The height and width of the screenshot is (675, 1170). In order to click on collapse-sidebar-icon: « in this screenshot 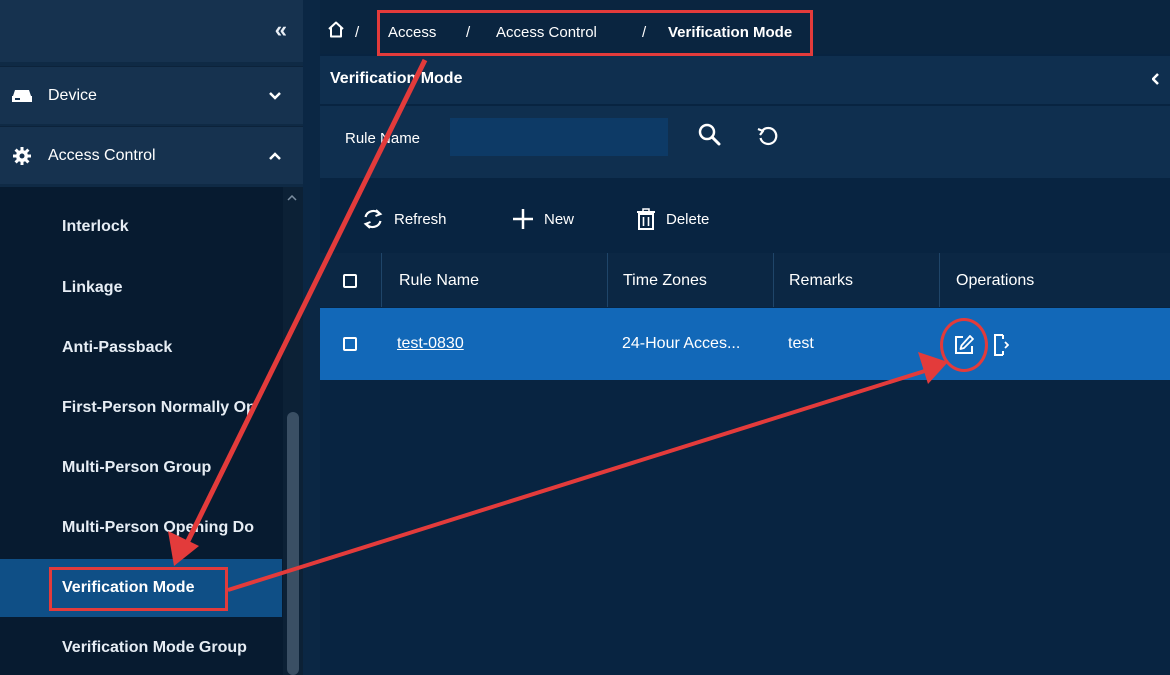, I will do `click(281, 30)`.